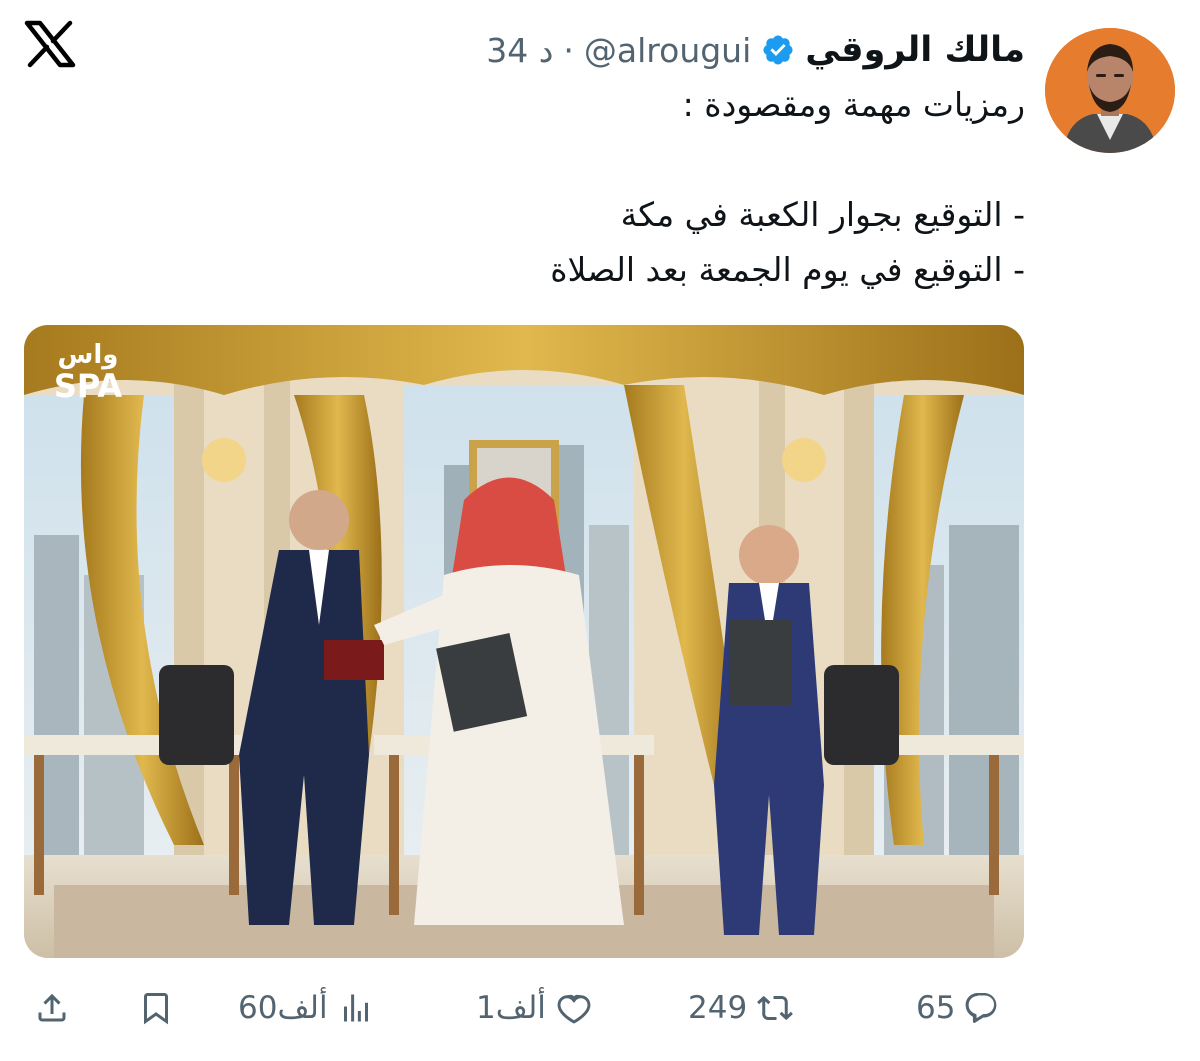  Describe the element at coordinates (936, 1008) in the screenshot. I see `reply-count: 65` at that location.